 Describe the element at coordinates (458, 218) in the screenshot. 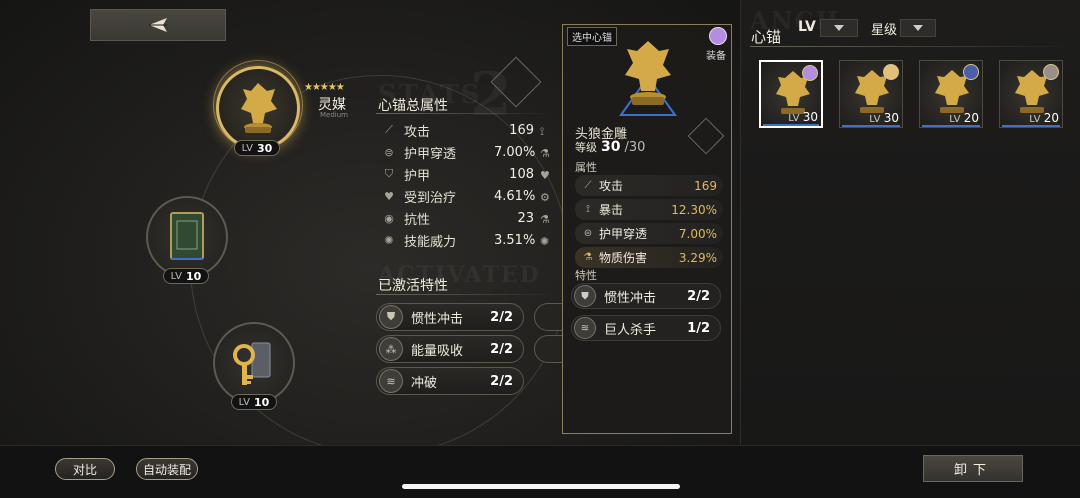

I see `stat-row-resist: ◉ 抗性 23` at that location.